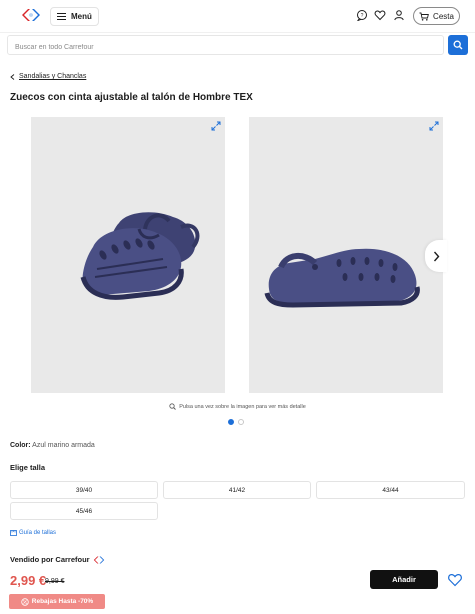 Image resolution: width=475 pixels, height=614 pixels. What do you see at coordinates (37, 533) in the screenshot?
I see `size-guide-text: Guía de tallas` at bounding box center [37, 533].